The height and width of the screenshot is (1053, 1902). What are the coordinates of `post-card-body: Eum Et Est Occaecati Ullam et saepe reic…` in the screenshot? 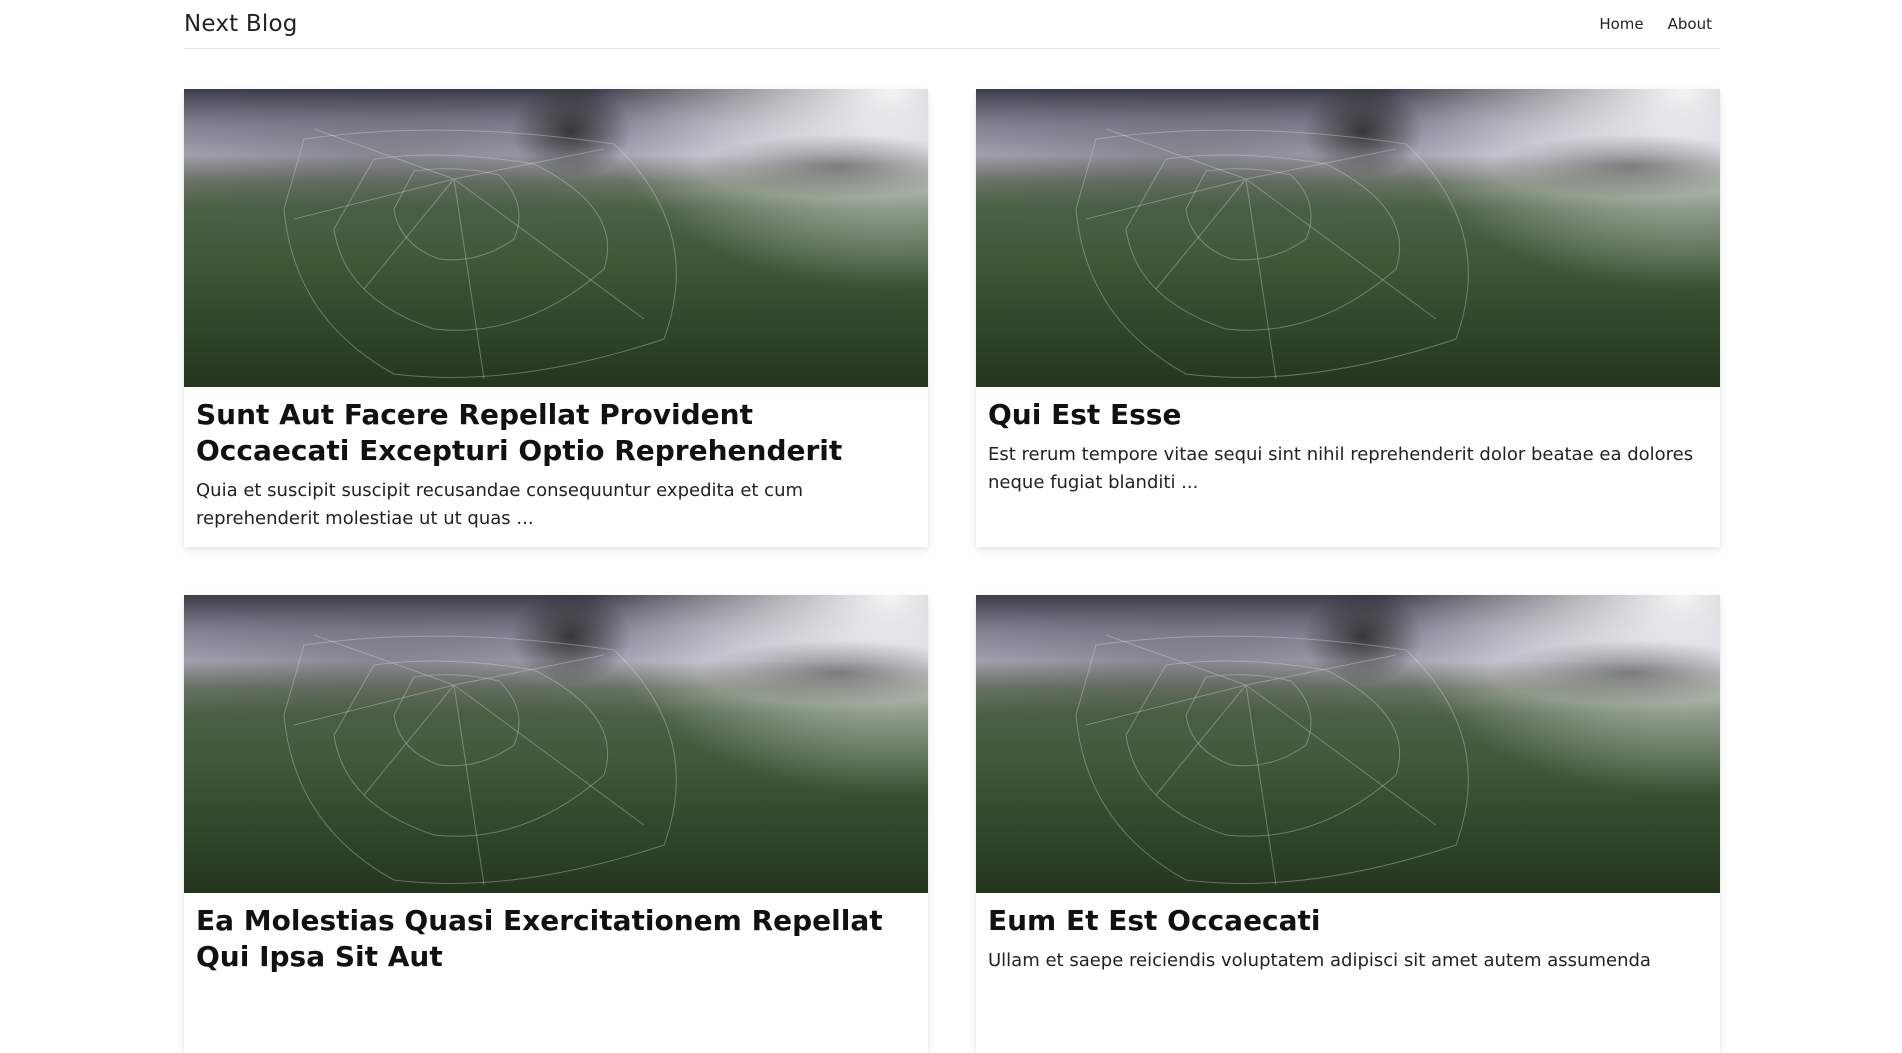 It's located at (1348, 934).